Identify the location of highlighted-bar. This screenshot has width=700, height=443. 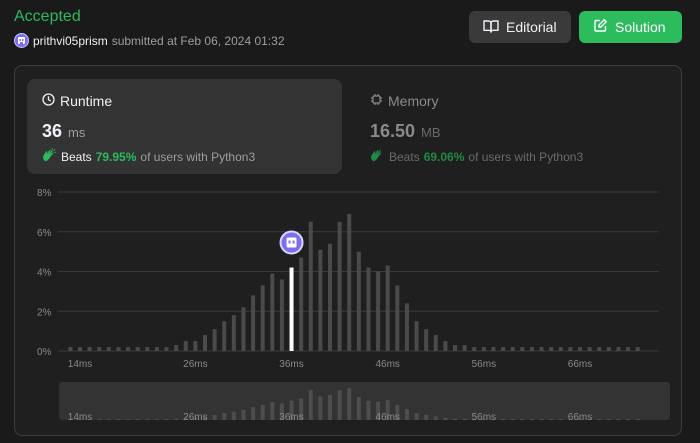
(291, 309).